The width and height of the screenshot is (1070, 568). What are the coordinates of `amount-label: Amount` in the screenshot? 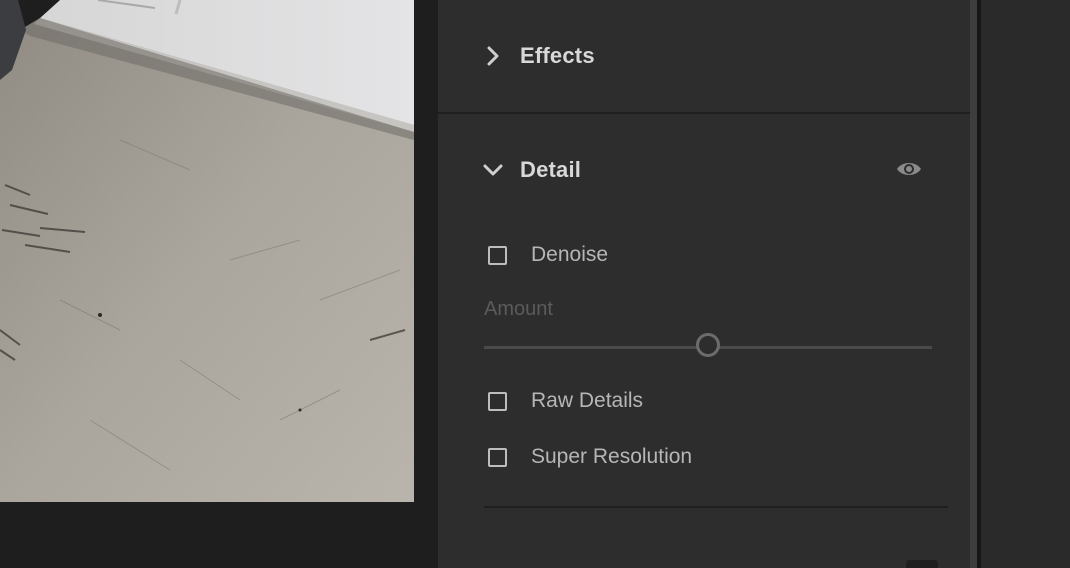 It's located at (518, 309).